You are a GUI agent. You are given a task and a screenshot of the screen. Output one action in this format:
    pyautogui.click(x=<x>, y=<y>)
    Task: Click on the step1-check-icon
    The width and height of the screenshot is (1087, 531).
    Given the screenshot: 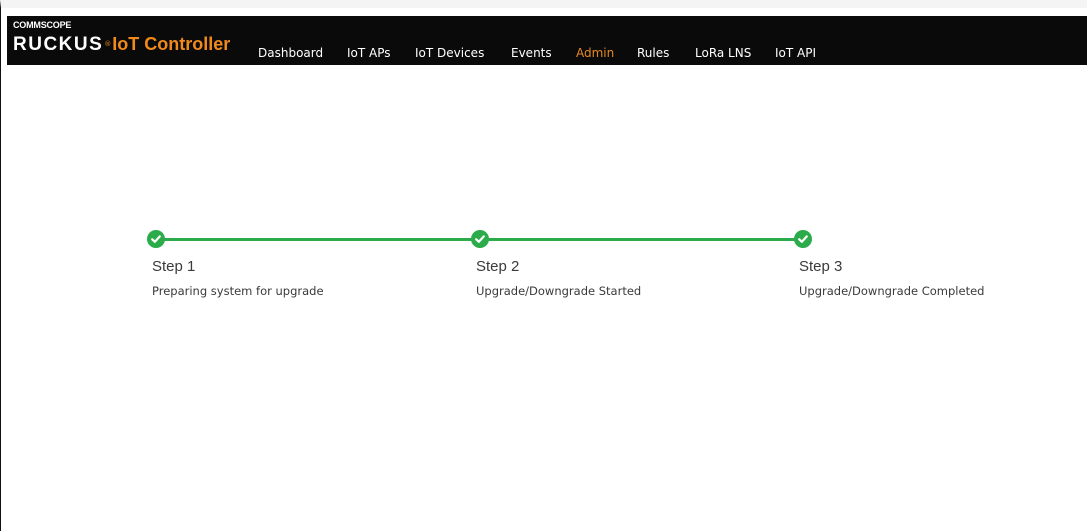 What is the action you would take?
    pyautogui.click(x=156, y=239)
    